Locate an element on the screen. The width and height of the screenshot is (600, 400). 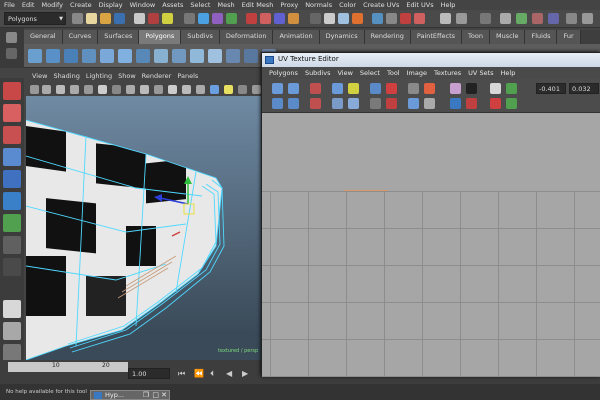
tab-subdivs: Subdivs is located at coordinates (200, 37).